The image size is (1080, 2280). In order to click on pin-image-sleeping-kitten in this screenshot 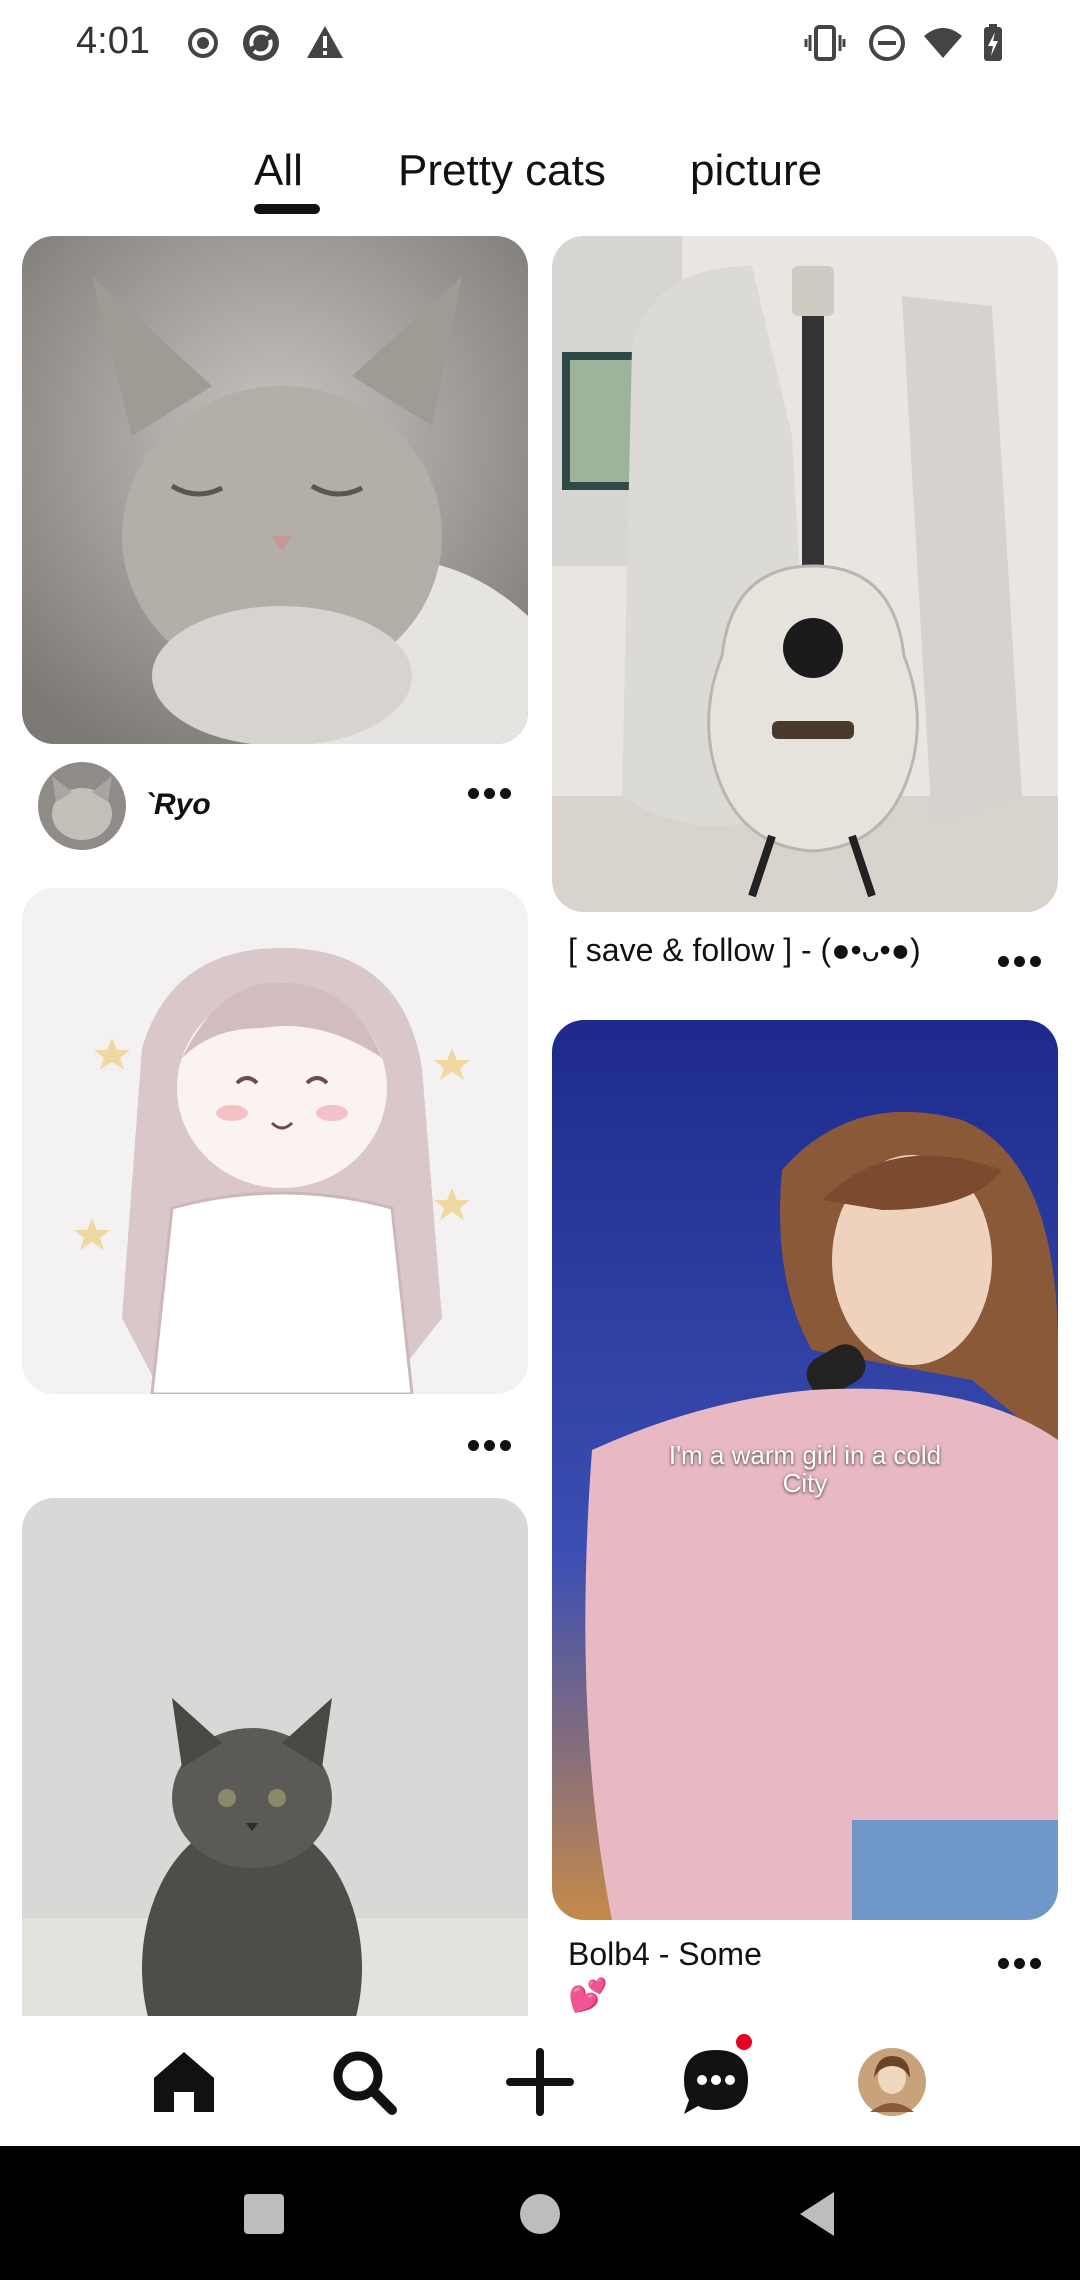, I will do `click(275, 490)`.